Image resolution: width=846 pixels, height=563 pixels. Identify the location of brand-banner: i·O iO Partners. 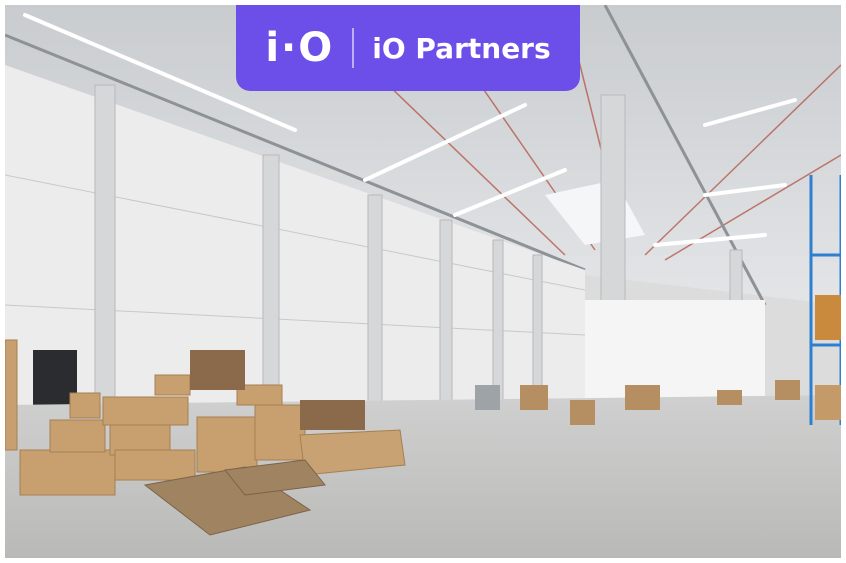
(408, 48).